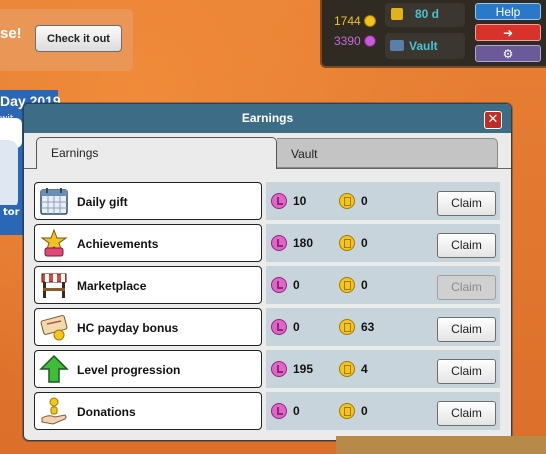 The width and height of the screenshot is (546, 454). Describe the element at coordinates (9, 175) in the screenshot. I see `event-banner-illustration` at that location.